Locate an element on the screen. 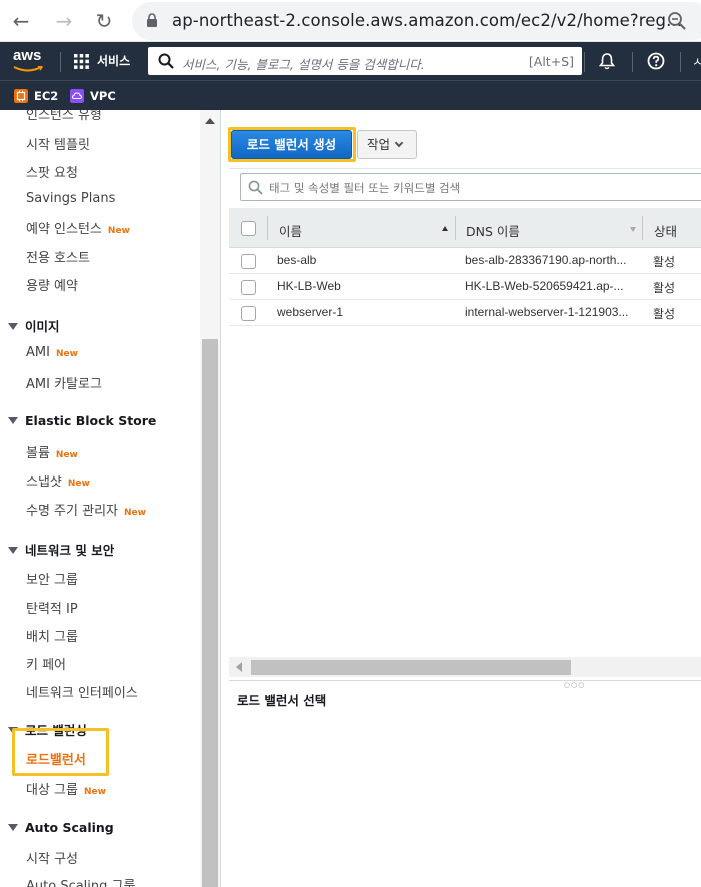  sidebar-item-security-groups: 보안 그룹 is located at coordinates (52, 578).